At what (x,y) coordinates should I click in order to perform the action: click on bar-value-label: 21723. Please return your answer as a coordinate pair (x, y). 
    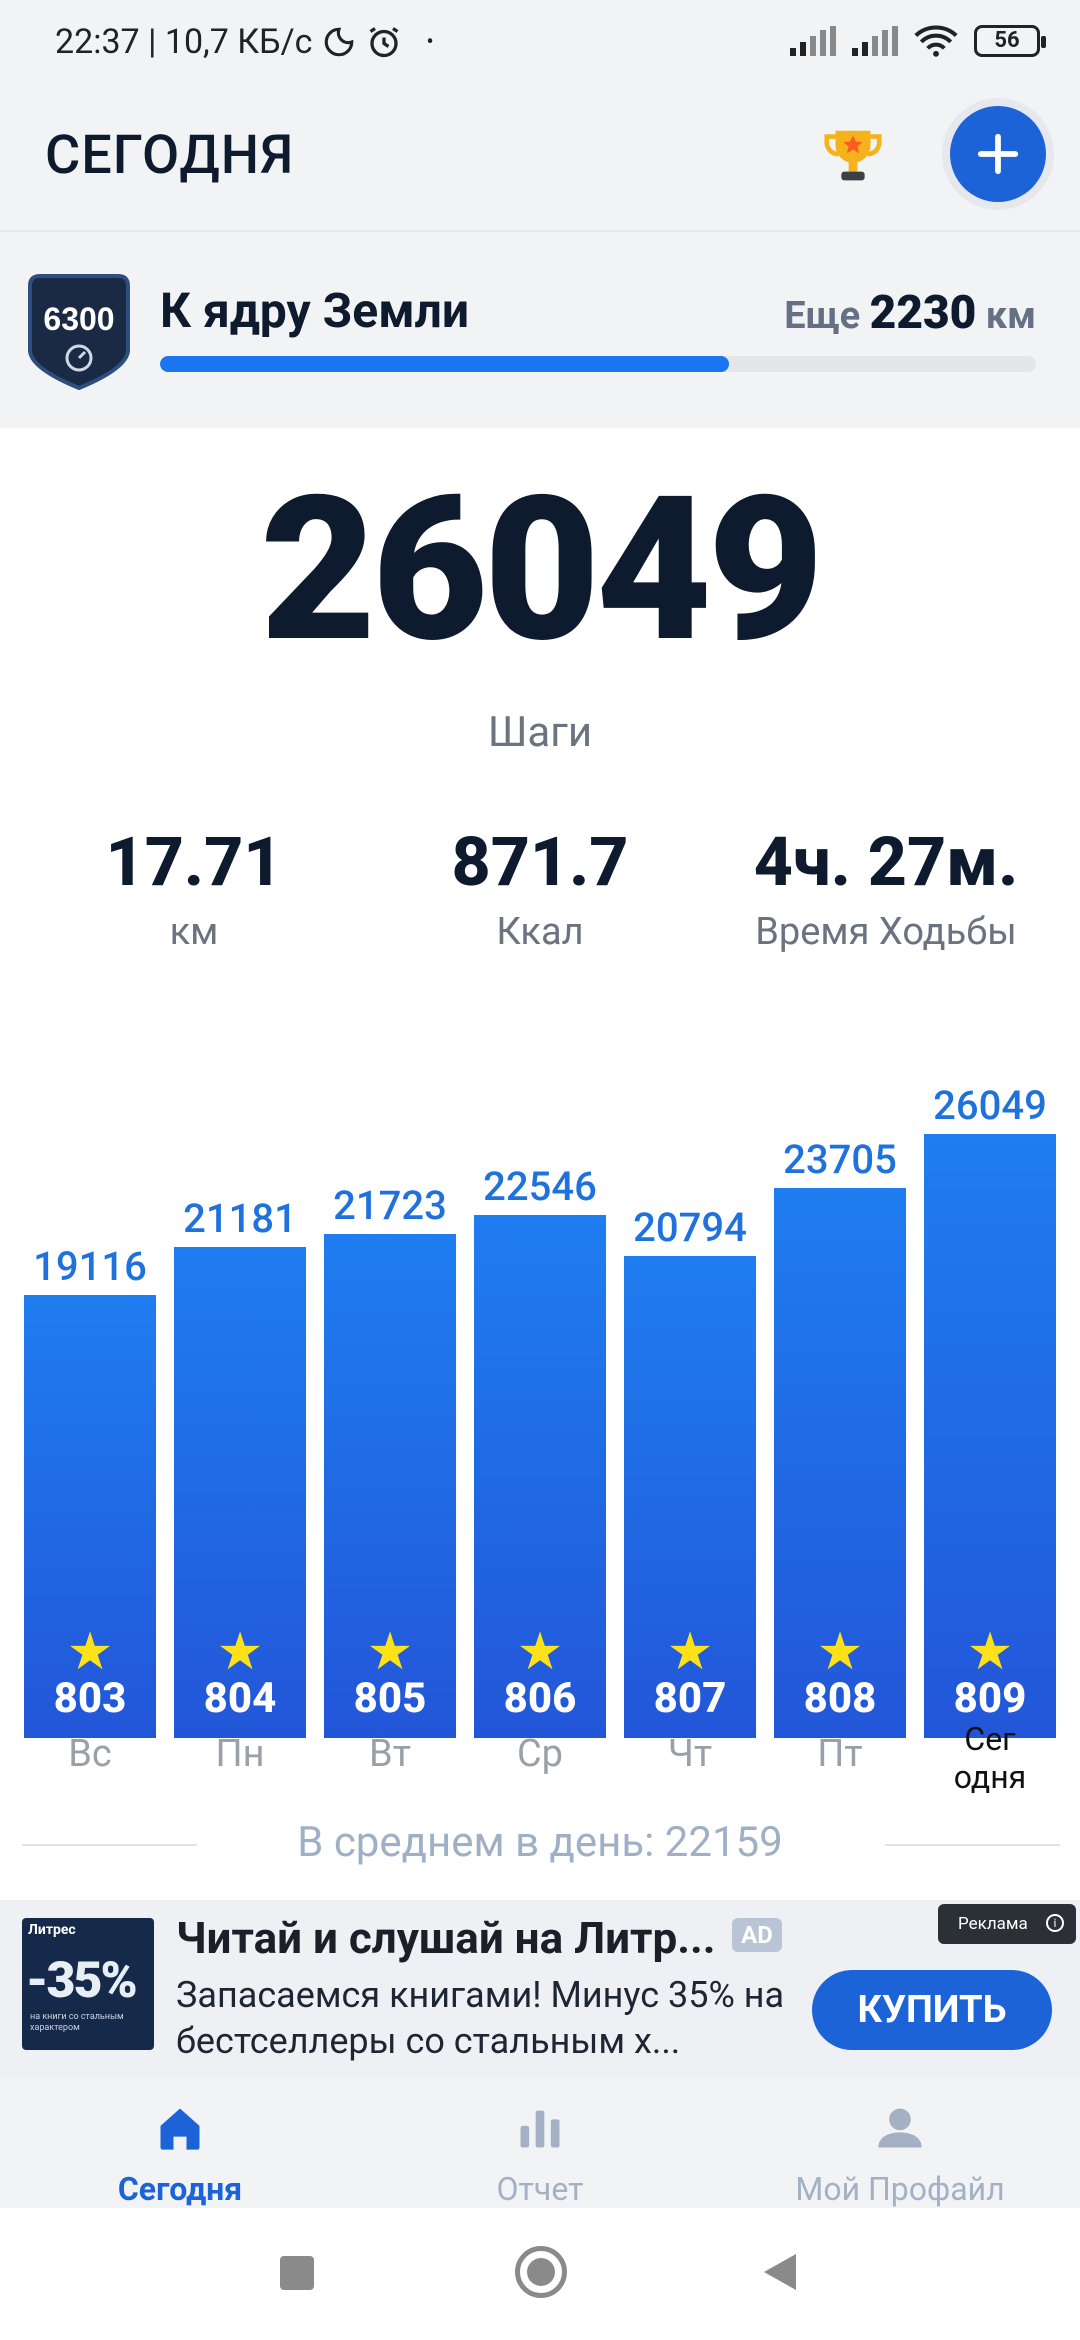
    Looking at the image, I should click on (390, 1205).